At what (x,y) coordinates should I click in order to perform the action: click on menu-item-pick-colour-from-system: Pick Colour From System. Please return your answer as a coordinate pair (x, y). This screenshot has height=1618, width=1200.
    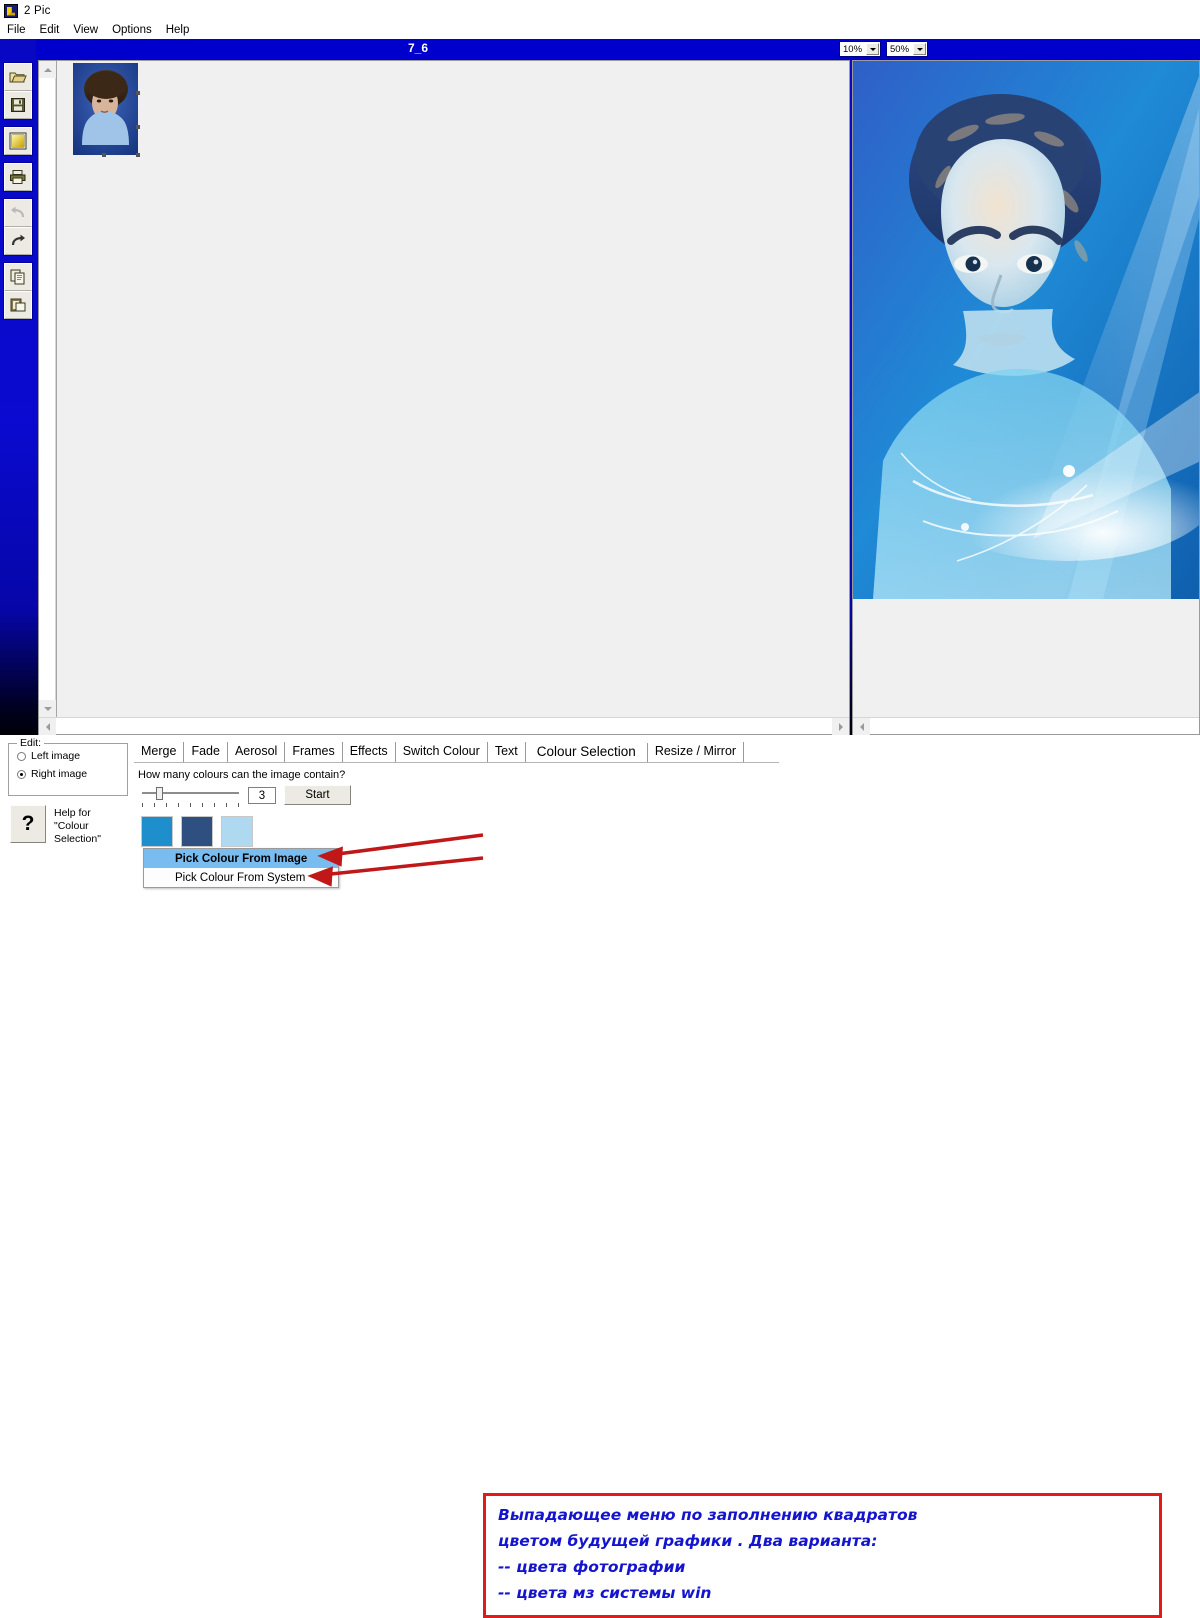
    Looking at the image, I should click on (241, 877).